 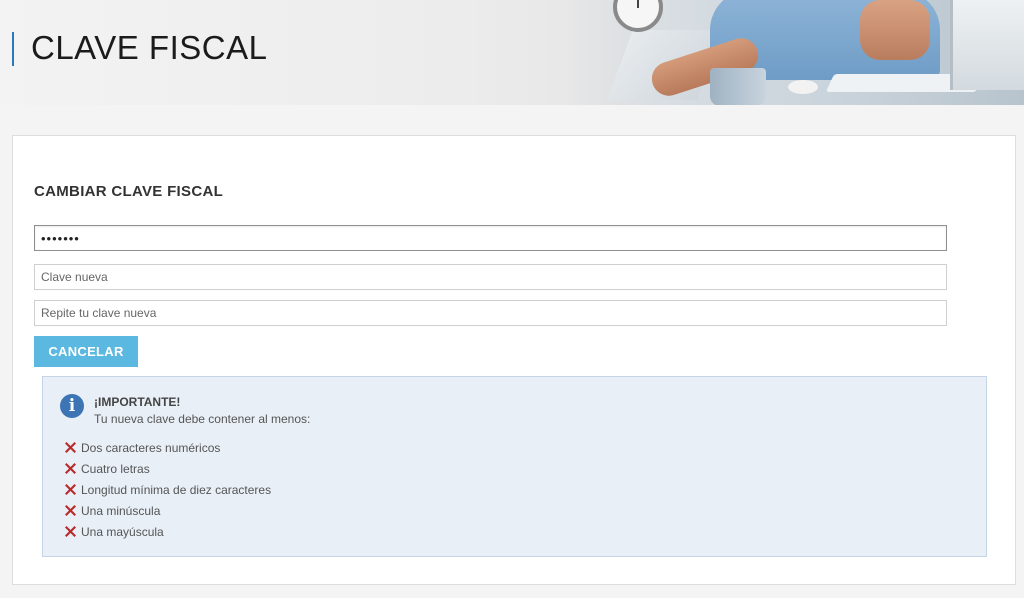 I want to click on requirement-label: Una mayúscula, so click(x=122, y=531).